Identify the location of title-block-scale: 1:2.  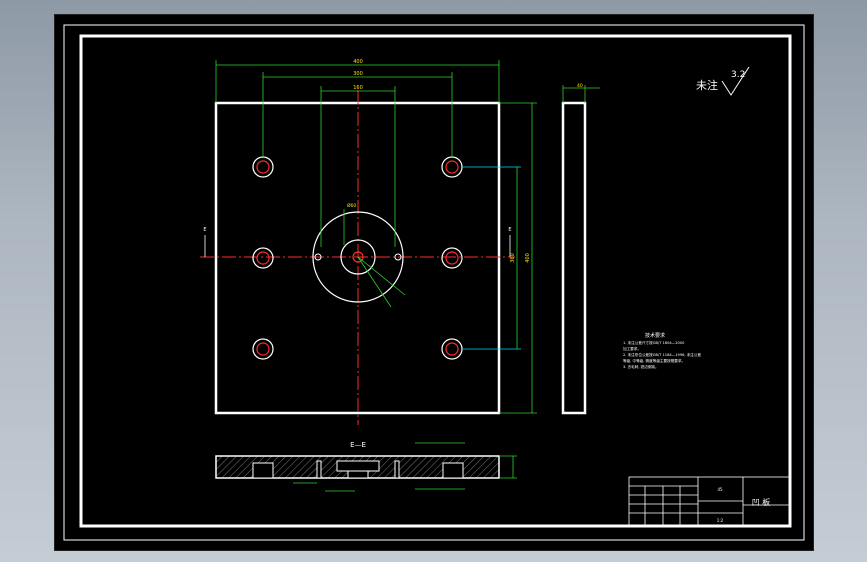
(720, 520).